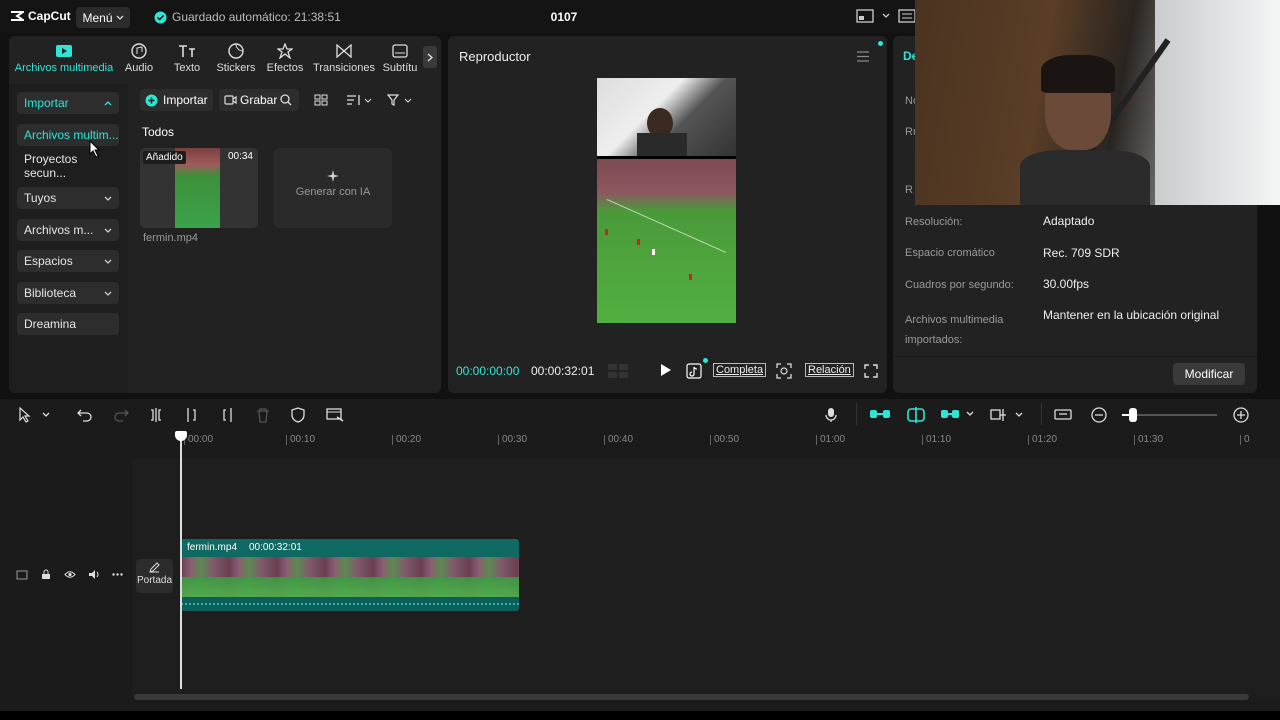  I want to click on full-quality-toggle: Completa, so click(740, 370).